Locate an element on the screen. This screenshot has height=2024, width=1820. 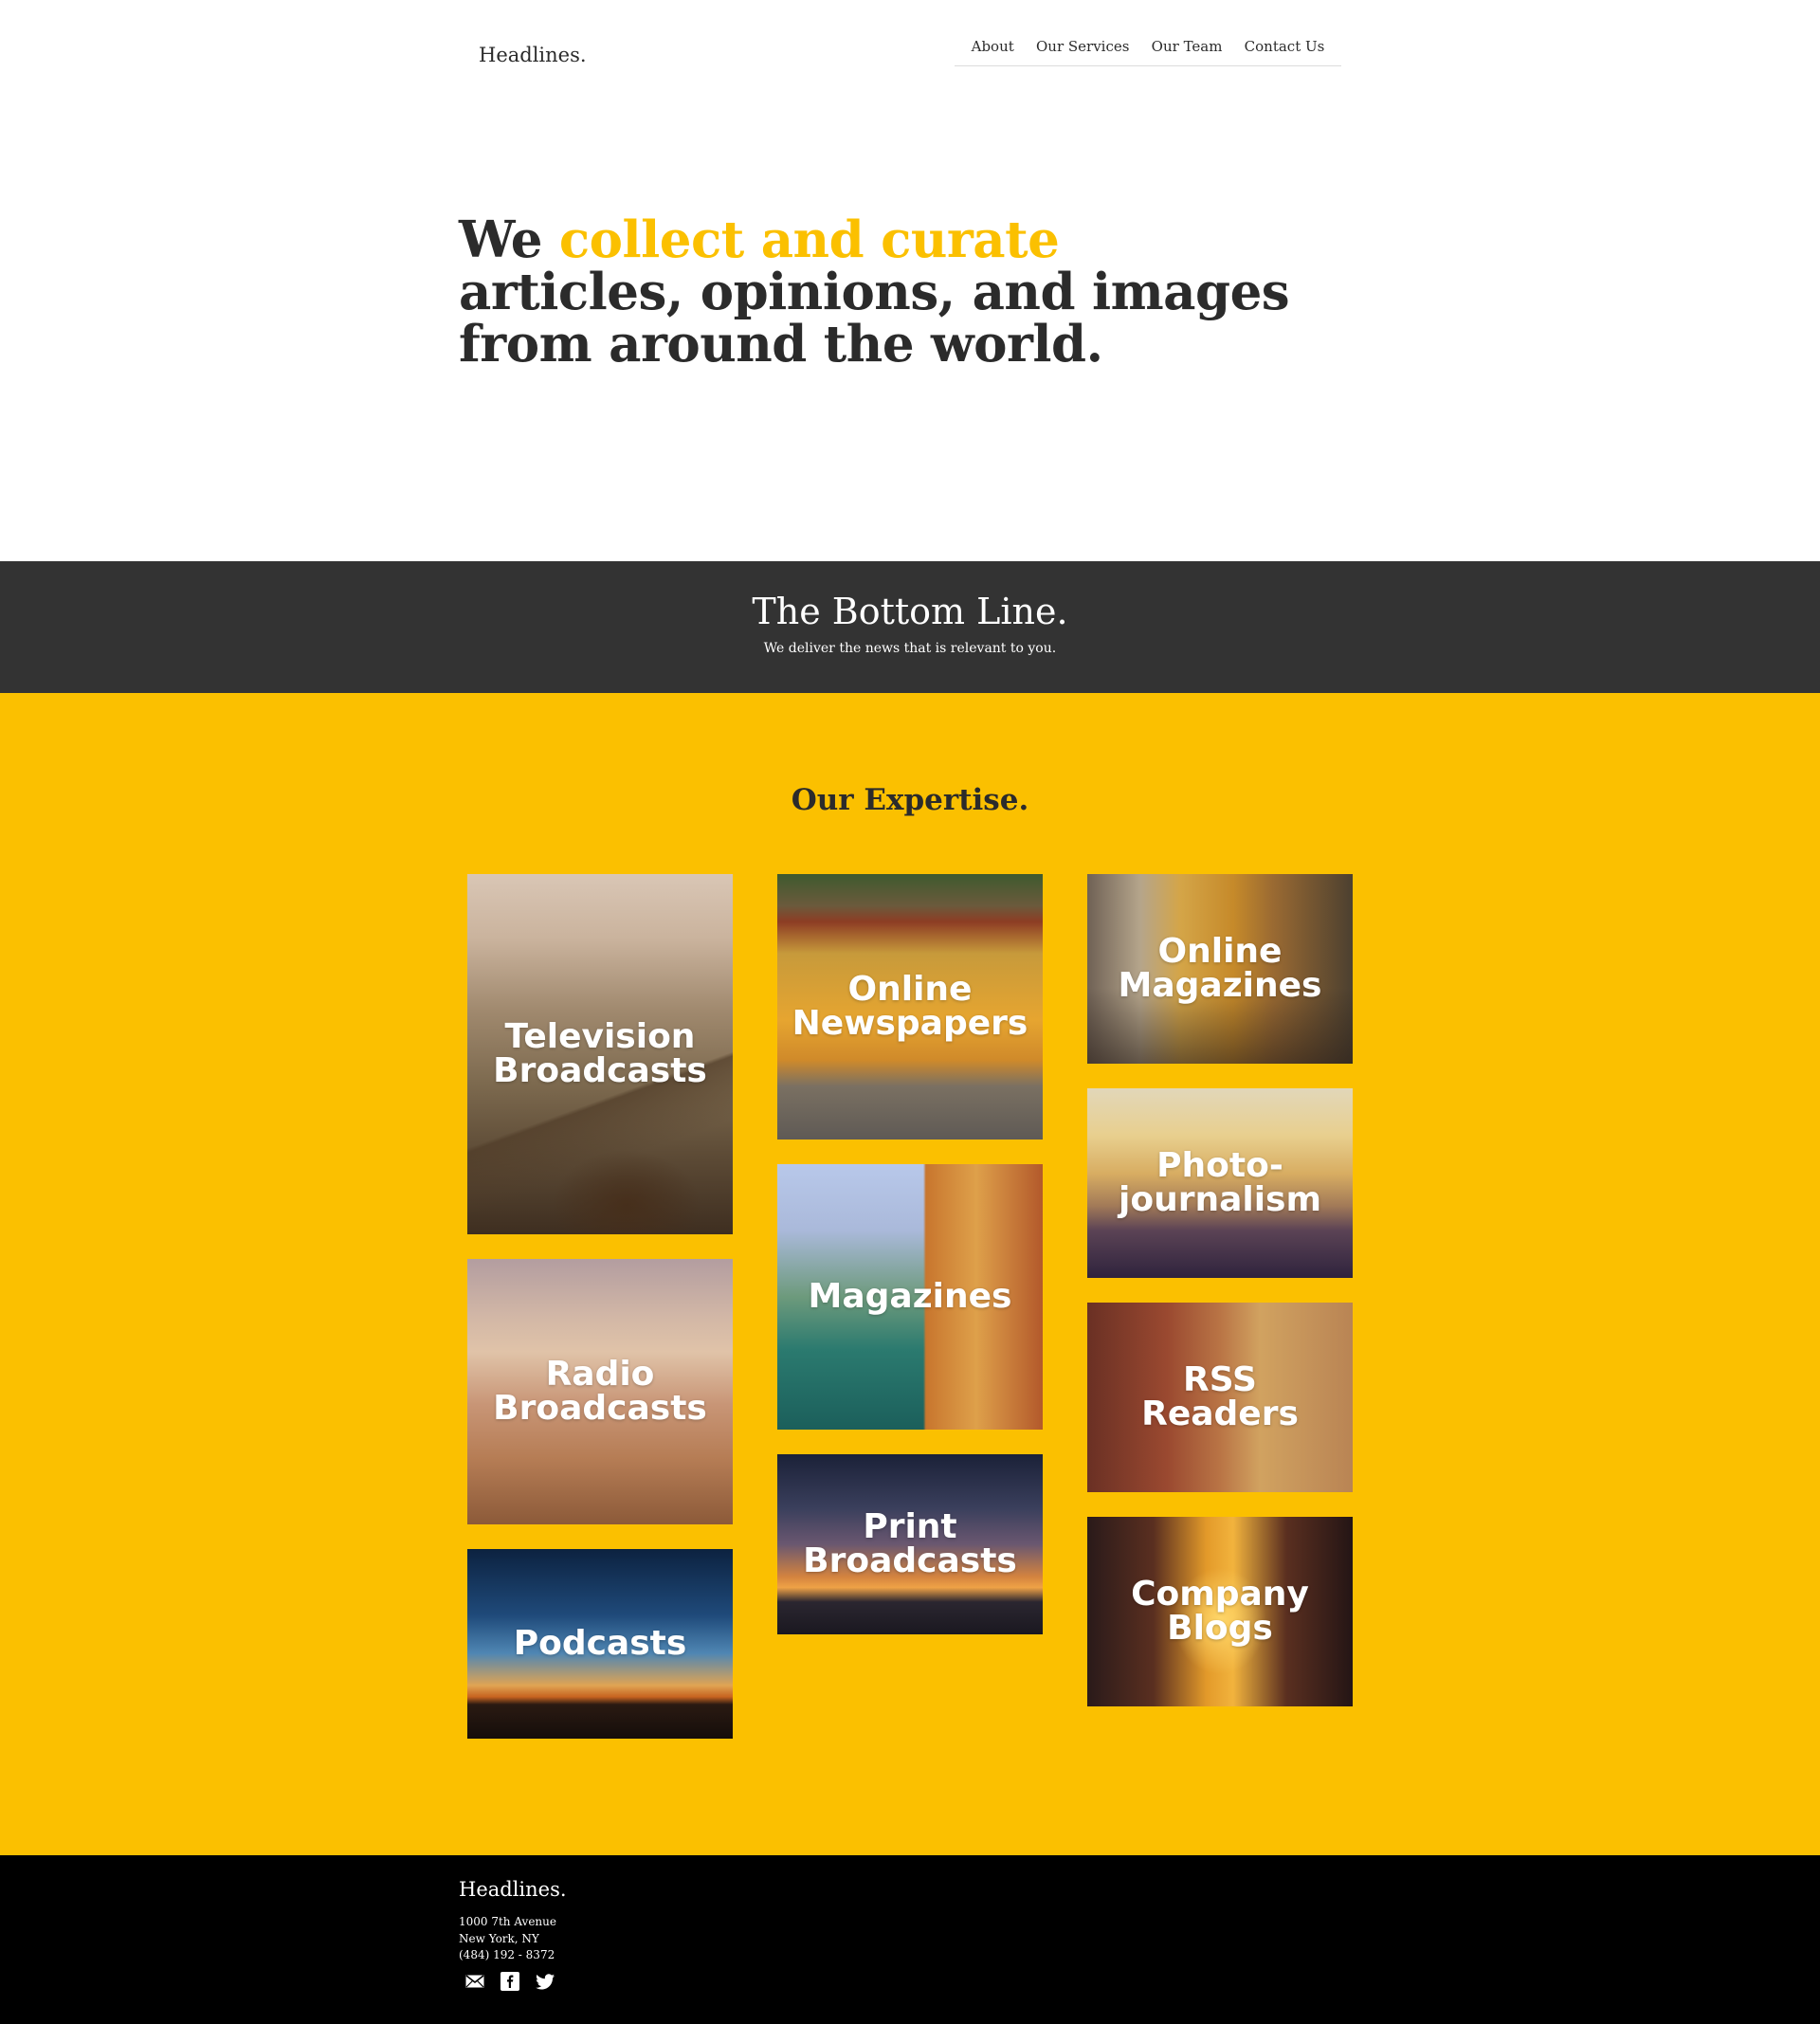
facebook-icon is located at coordinates (510, 1981).